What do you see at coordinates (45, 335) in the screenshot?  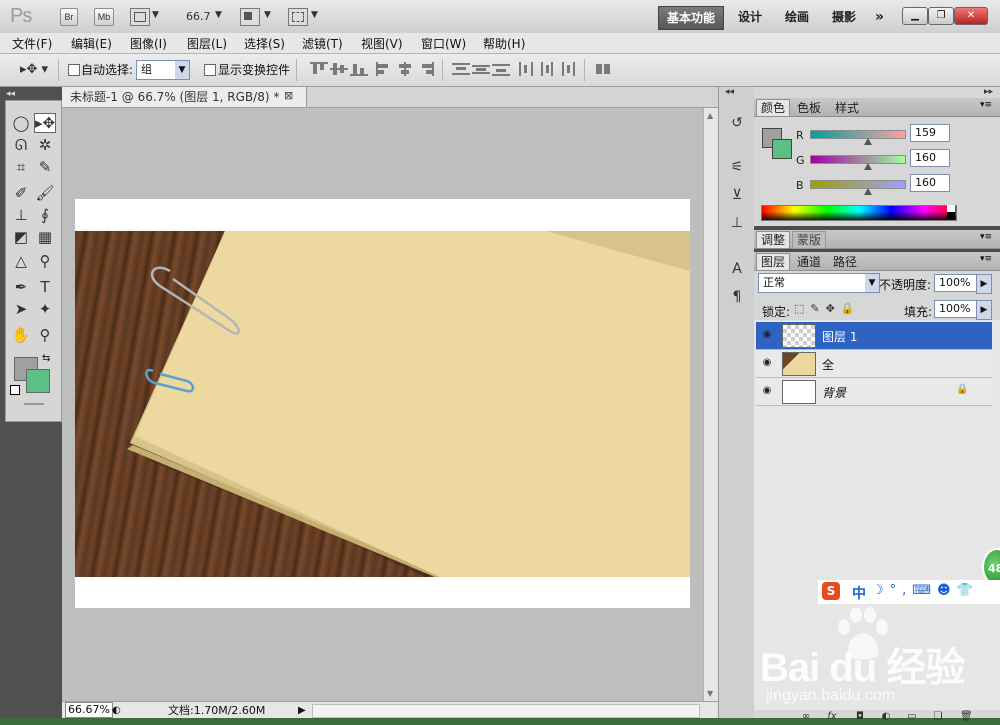 I see `zoom-tool-icon: ⚲` at bounding box center [45, 335].